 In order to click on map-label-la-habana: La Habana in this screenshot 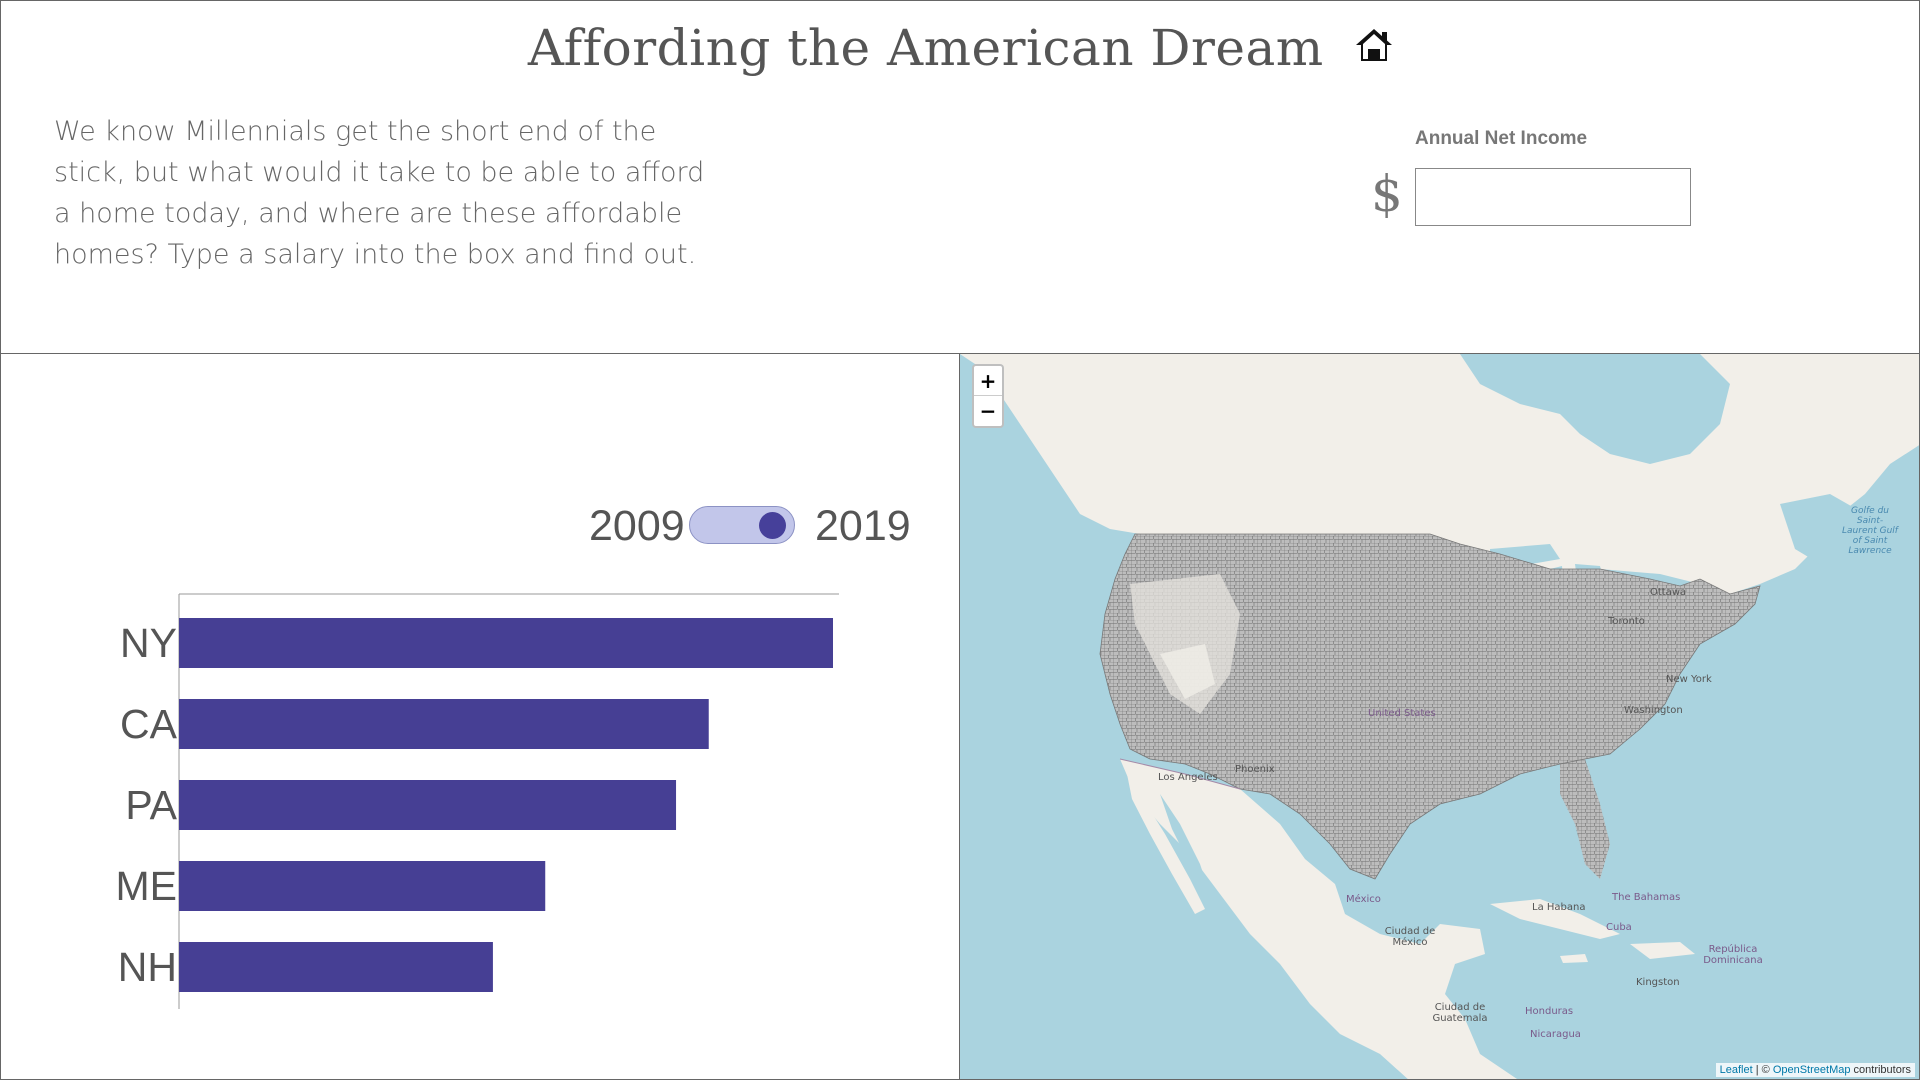, I will do `click(1559, 907)`.